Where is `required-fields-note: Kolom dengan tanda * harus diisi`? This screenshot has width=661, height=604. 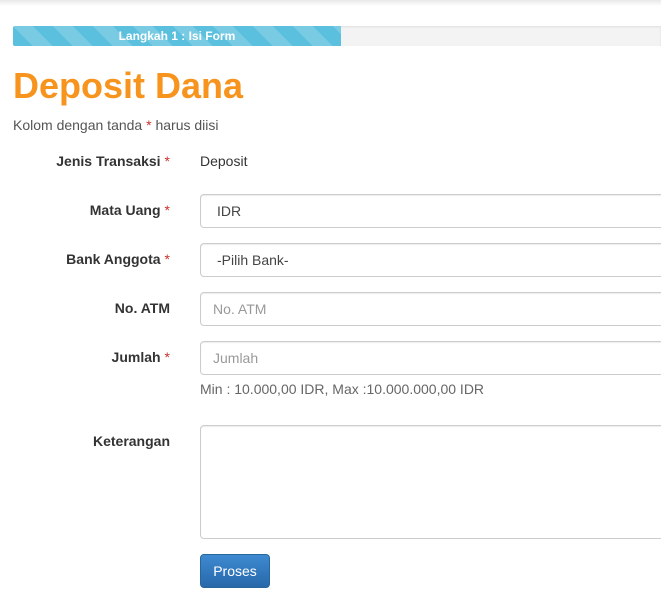
required-fields-note: Kolom dengan tanda * harus diisi is located at coordinates (115, 125).